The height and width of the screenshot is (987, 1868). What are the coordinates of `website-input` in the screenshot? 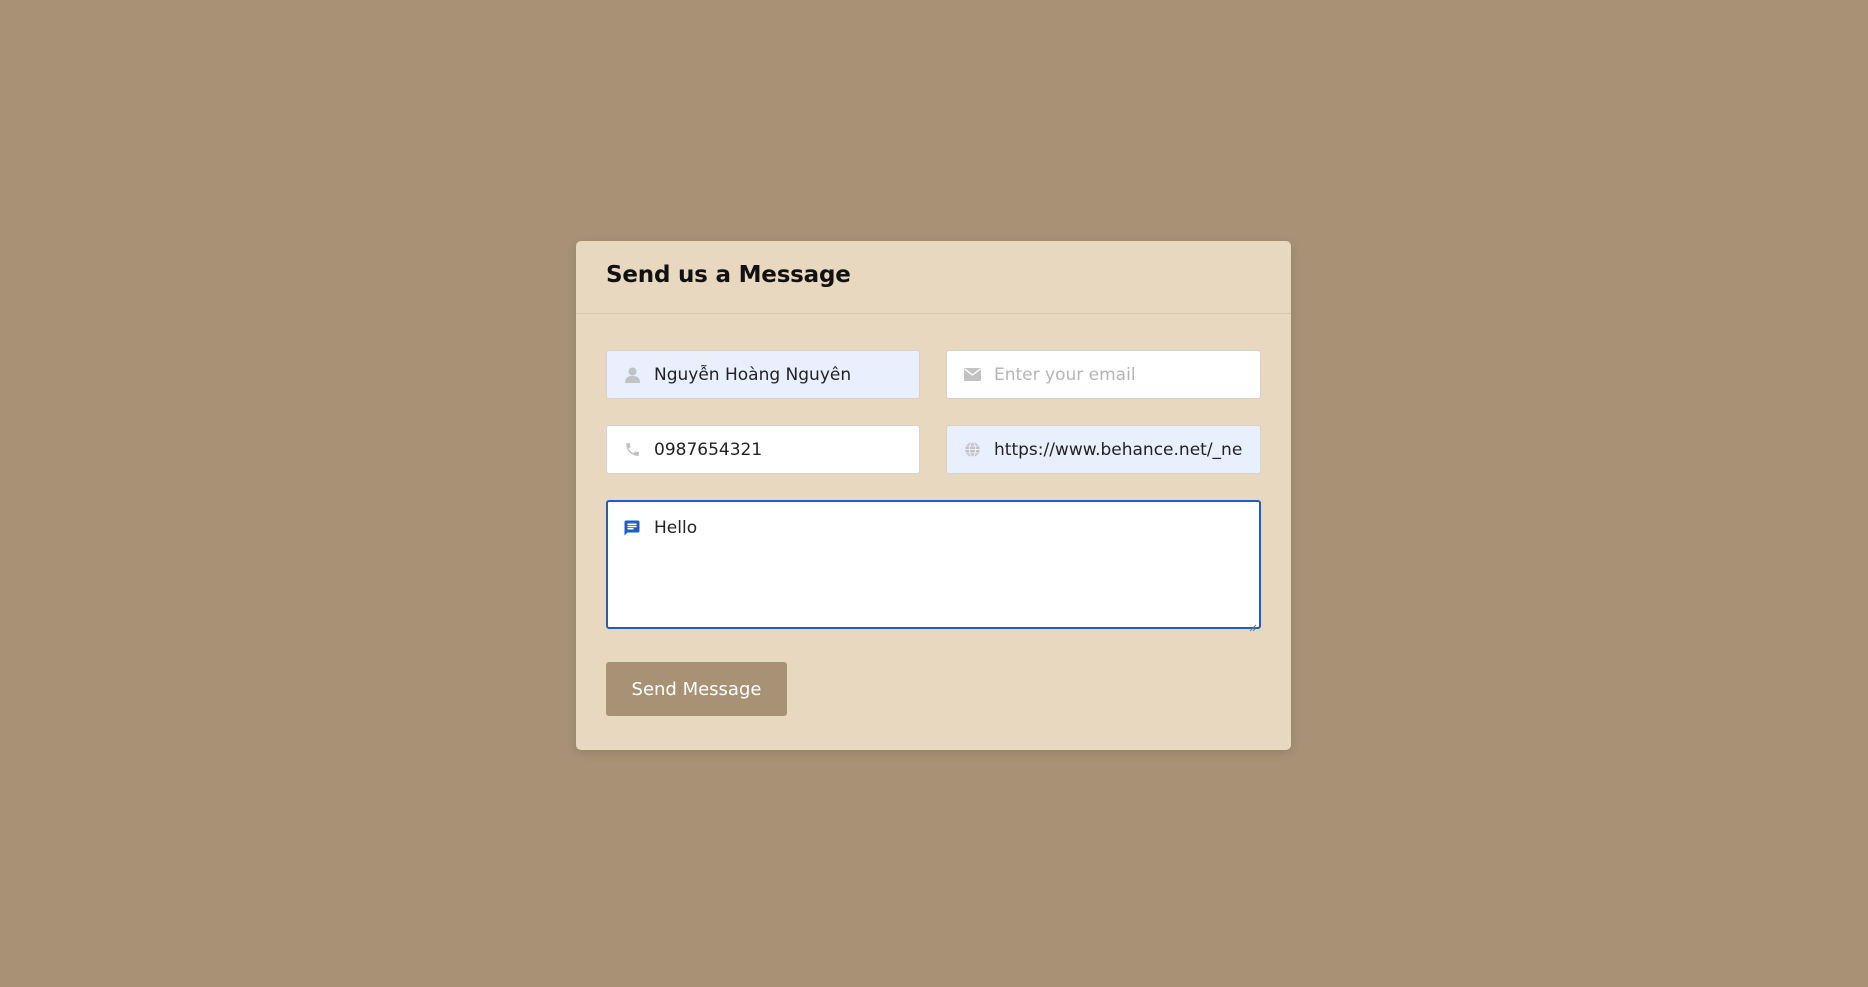 It's located at (1127, 449).